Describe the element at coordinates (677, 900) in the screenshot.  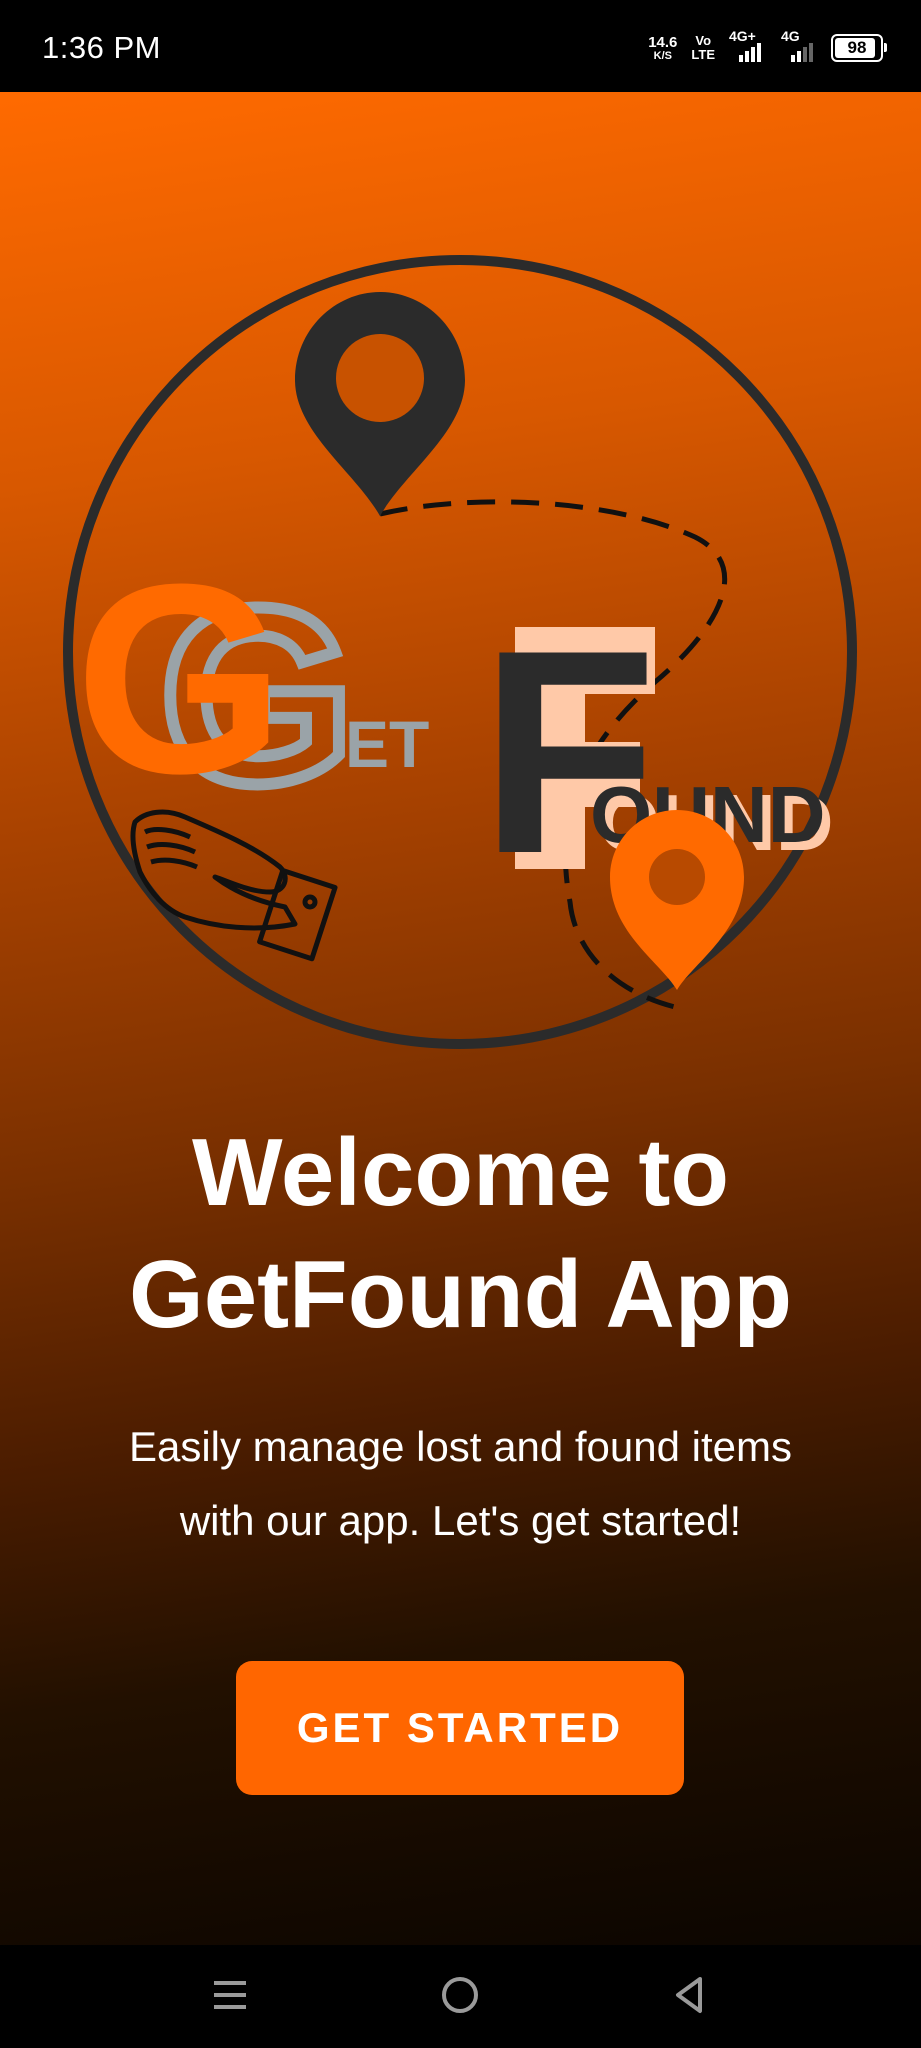
I see `map-pin-orange-icon` at that location.